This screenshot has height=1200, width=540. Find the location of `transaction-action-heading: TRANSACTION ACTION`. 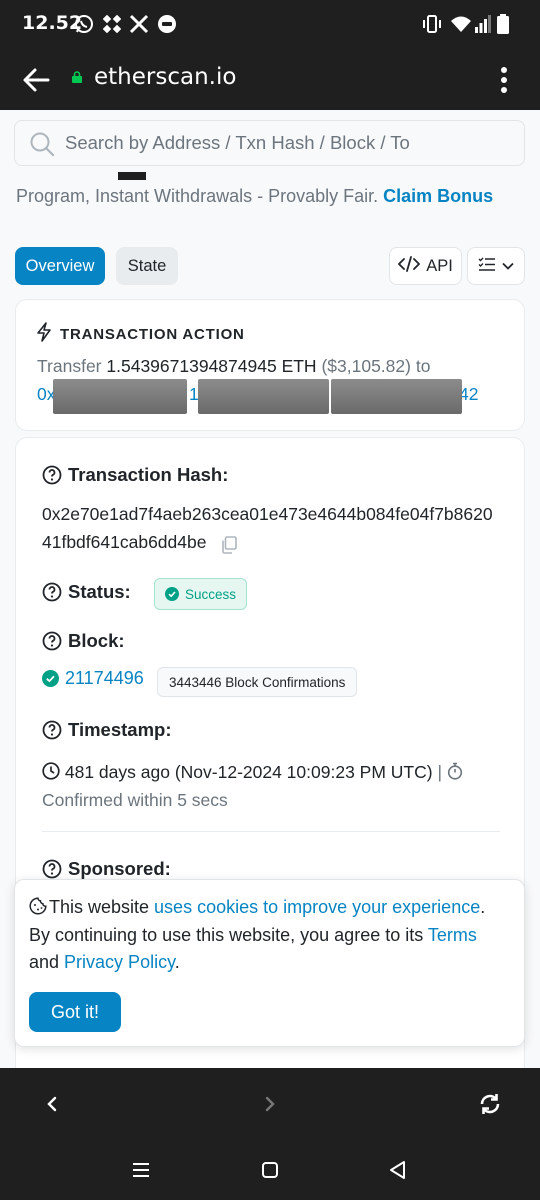

transaction-action-heading: TRANSACTION ACTION is located at coordinates (140, 334).